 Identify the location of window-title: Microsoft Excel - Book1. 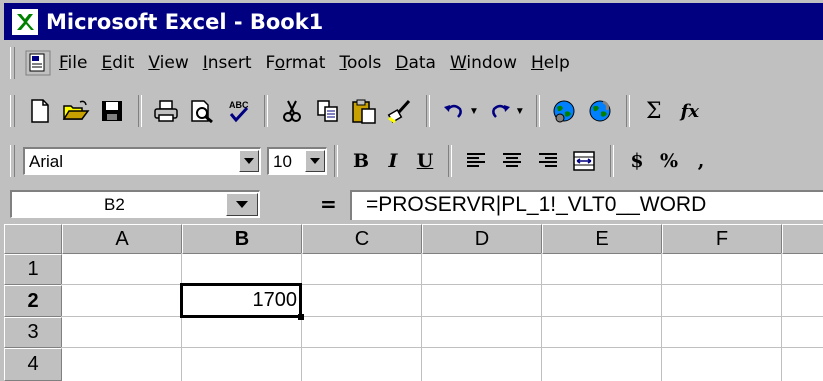
(185, 21).